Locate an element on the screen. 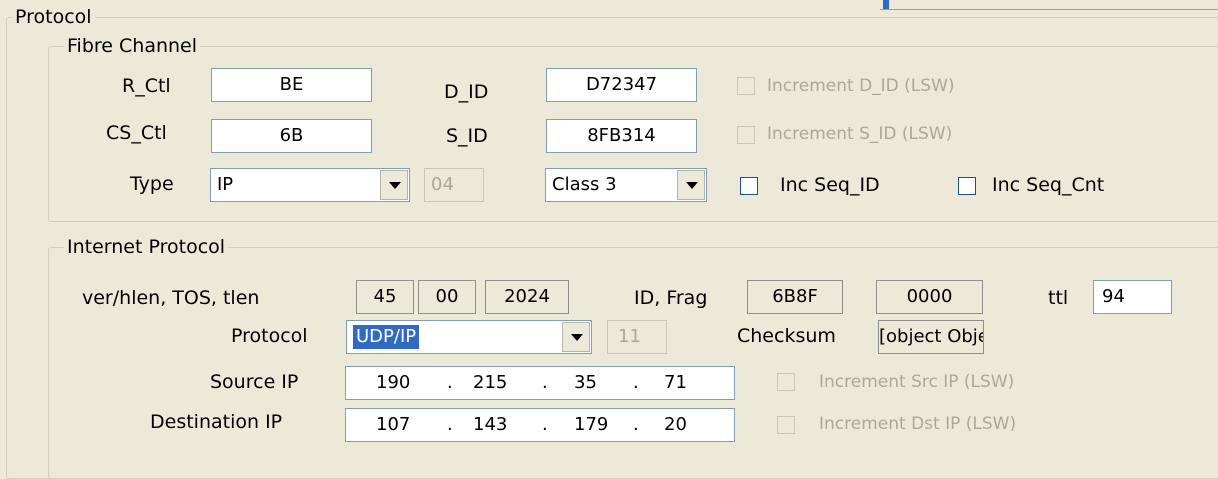  increment-dst-ip-label: Increment Dst IP (LSW) is located at coordinates (918, 424).